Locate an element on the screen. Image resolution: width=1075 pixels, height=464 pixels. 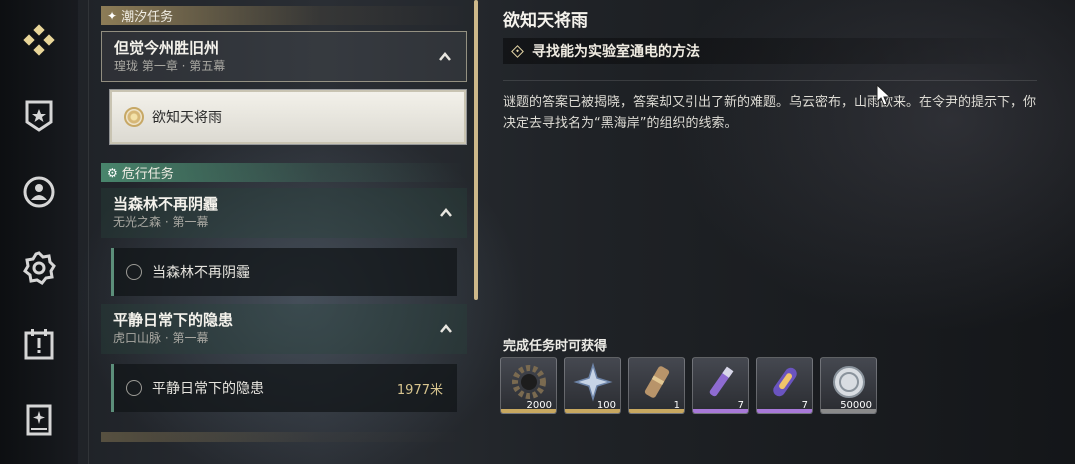
reward-amount: 100 is located at coordinates (606, 405).